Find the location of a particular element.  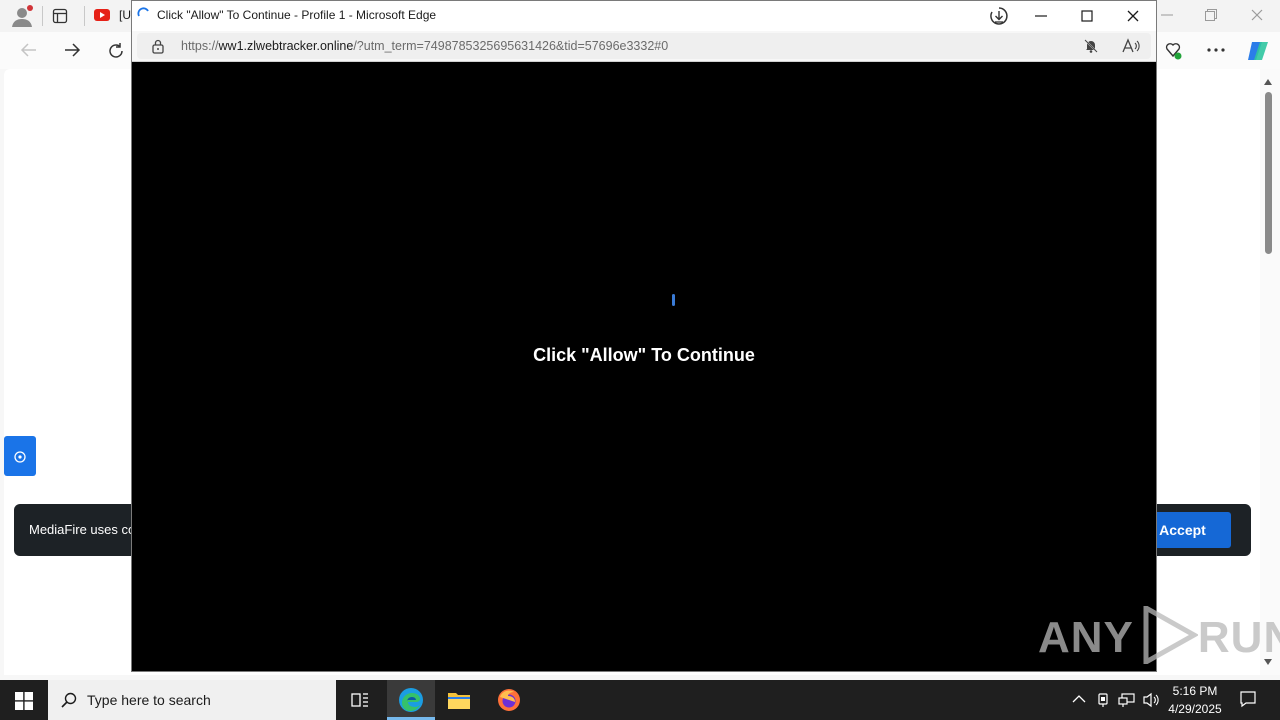

show-hidden-icons-chevron-icon is located at coordinates (1079, 699).